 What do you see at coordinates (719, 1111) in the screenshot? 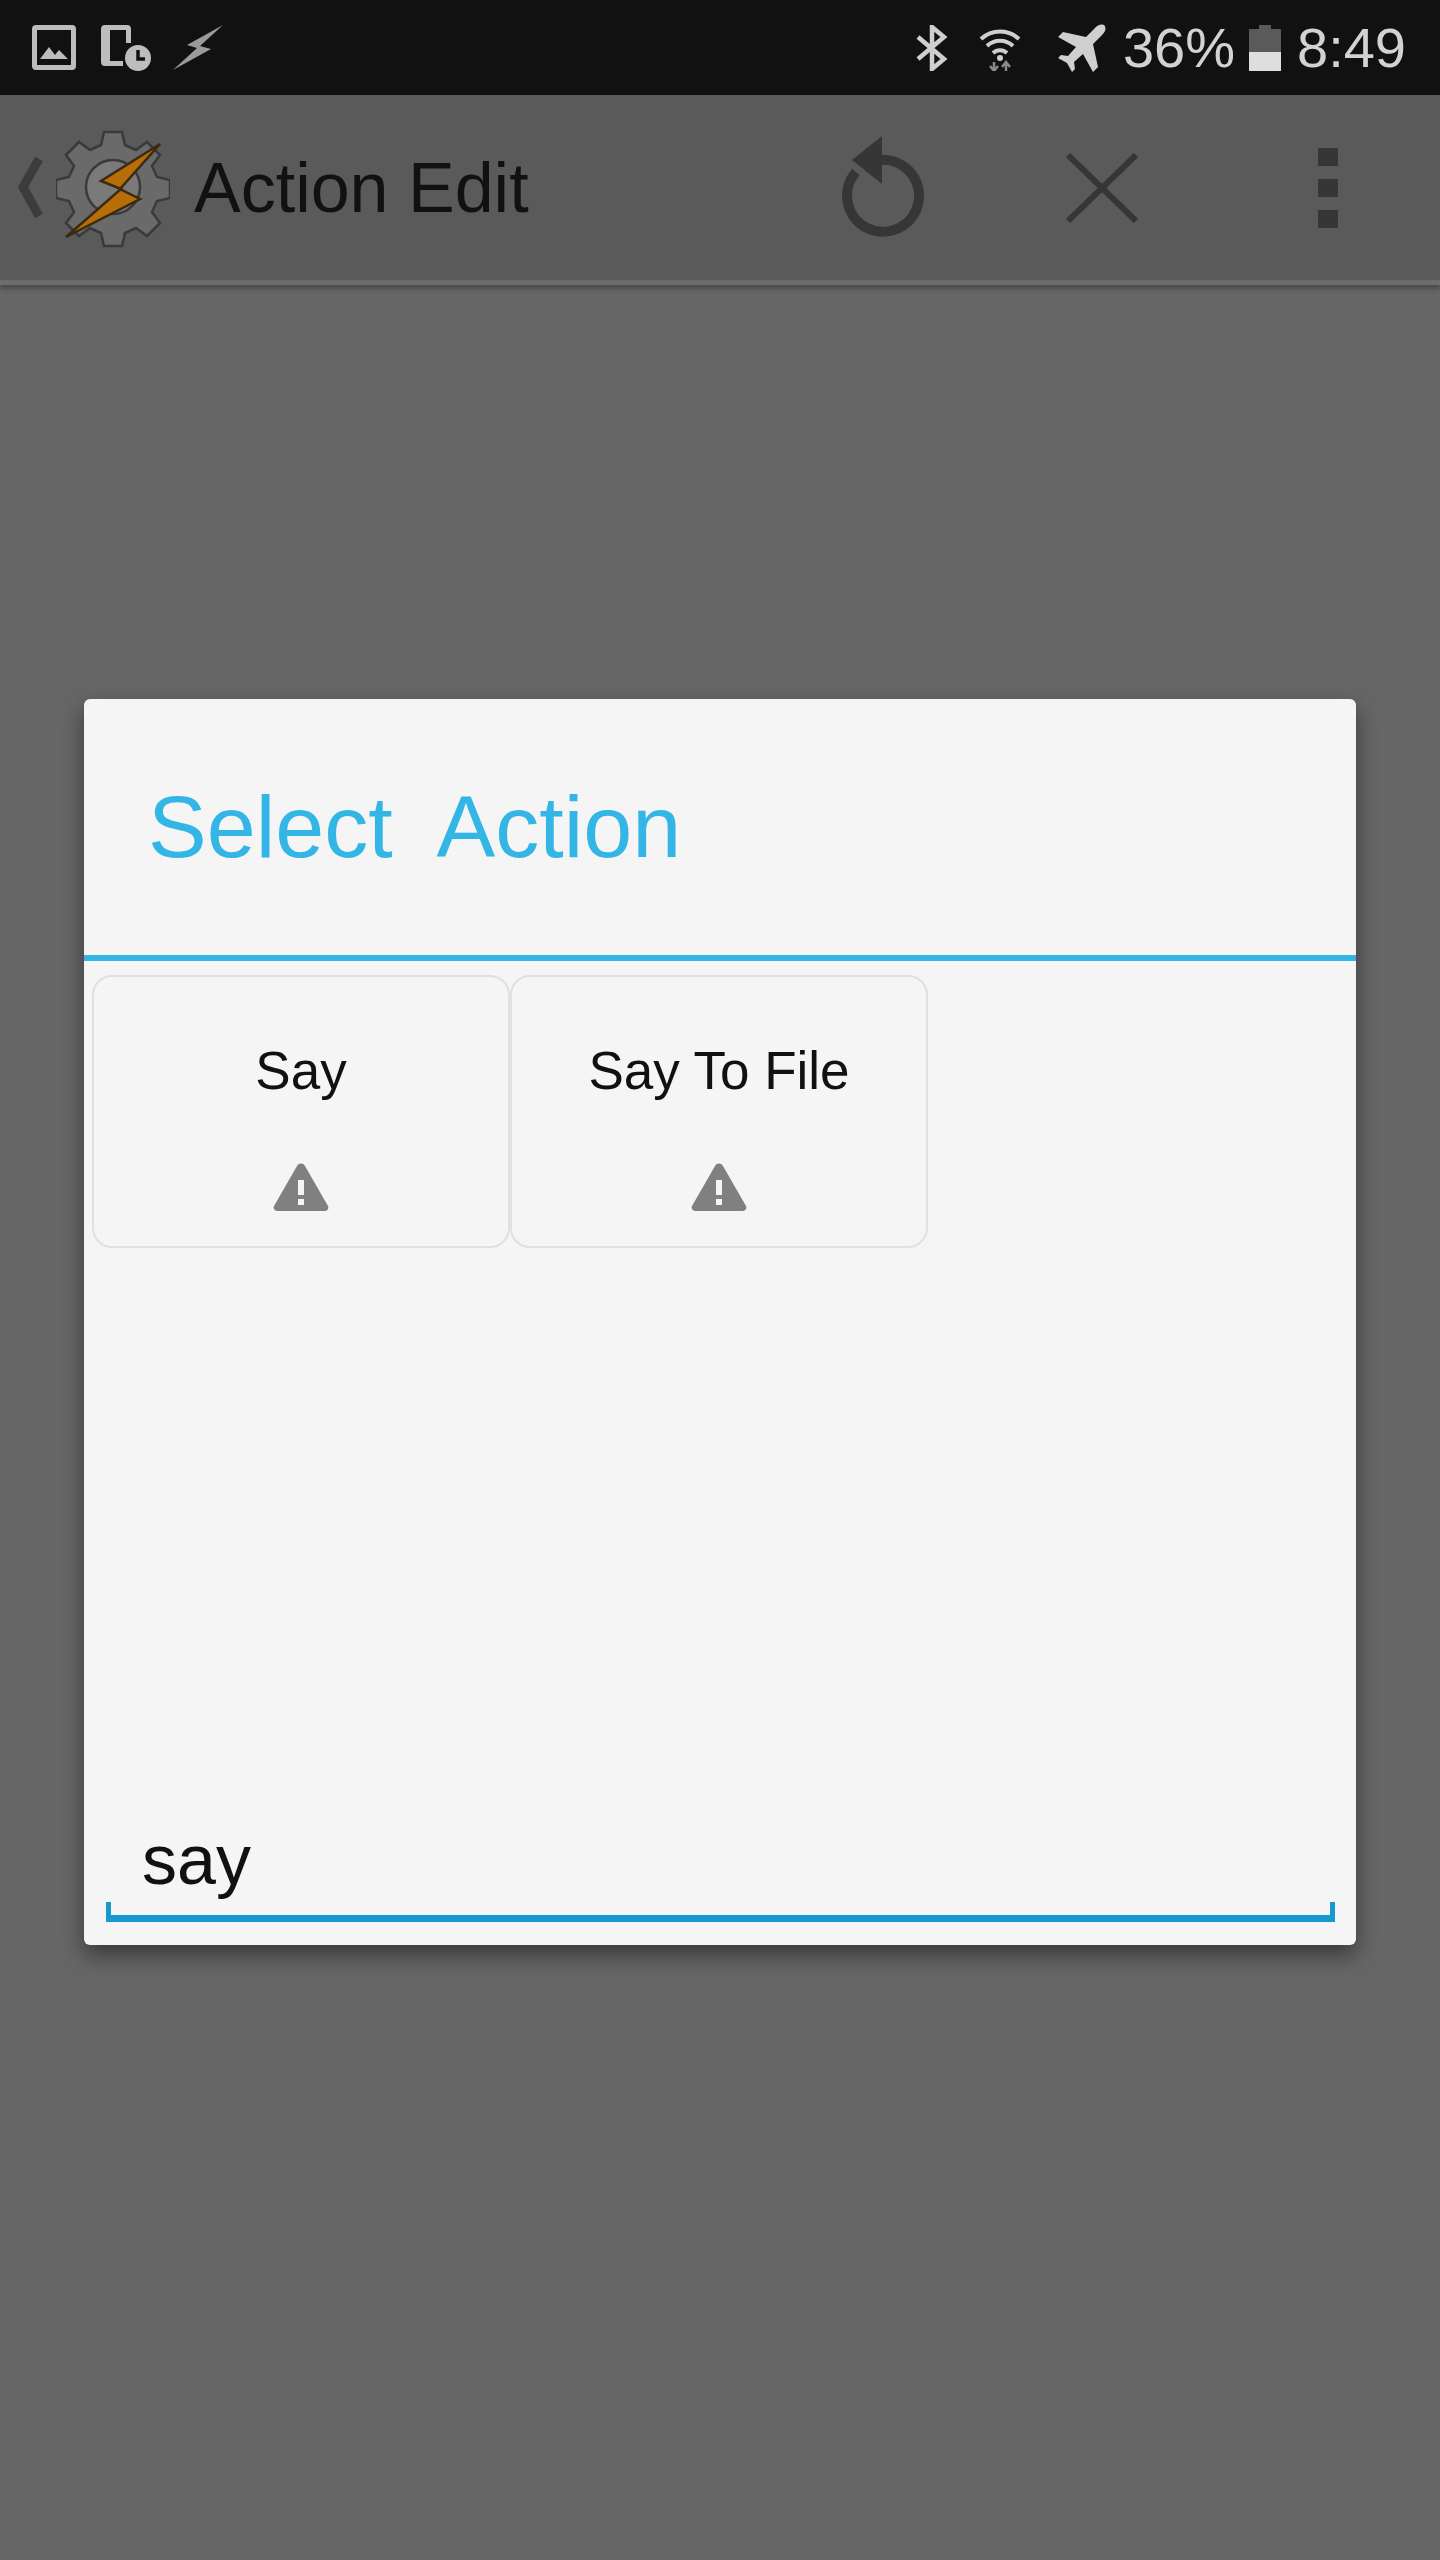
I see `action-tile: Say To File` at bounding box center [719, 1111].